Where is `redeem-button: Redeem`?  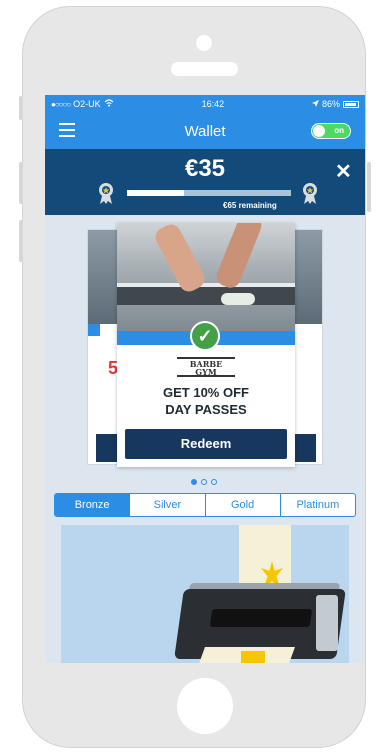
redeem-button: Redeem is located at coordinates (206, 444).